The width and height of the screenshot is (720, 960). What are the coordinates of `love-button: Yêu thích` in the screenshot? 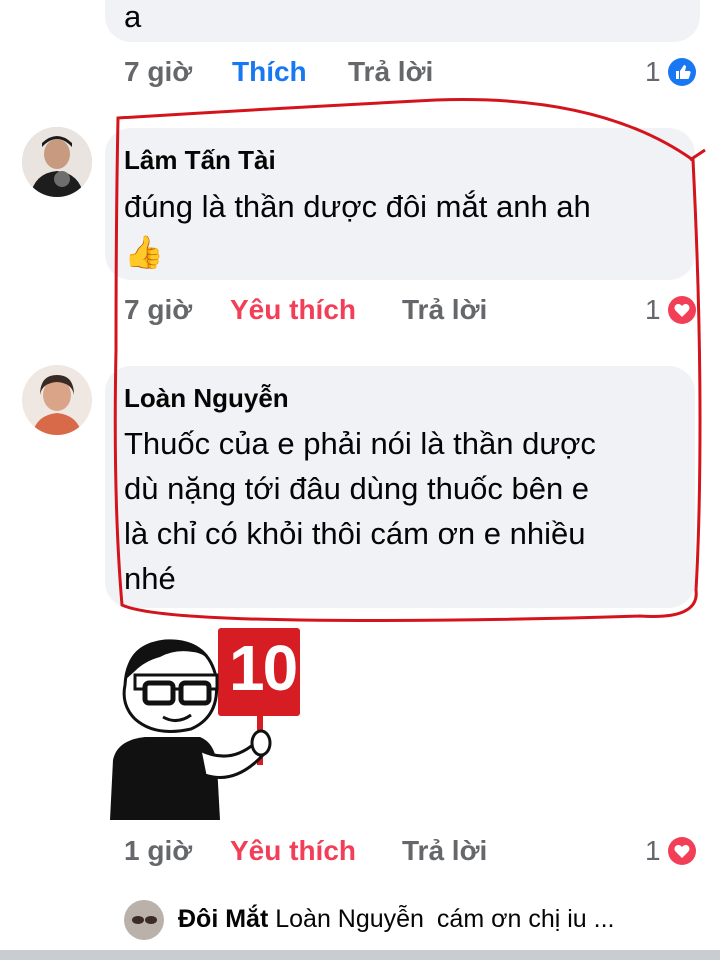 It's located at (293, 851).